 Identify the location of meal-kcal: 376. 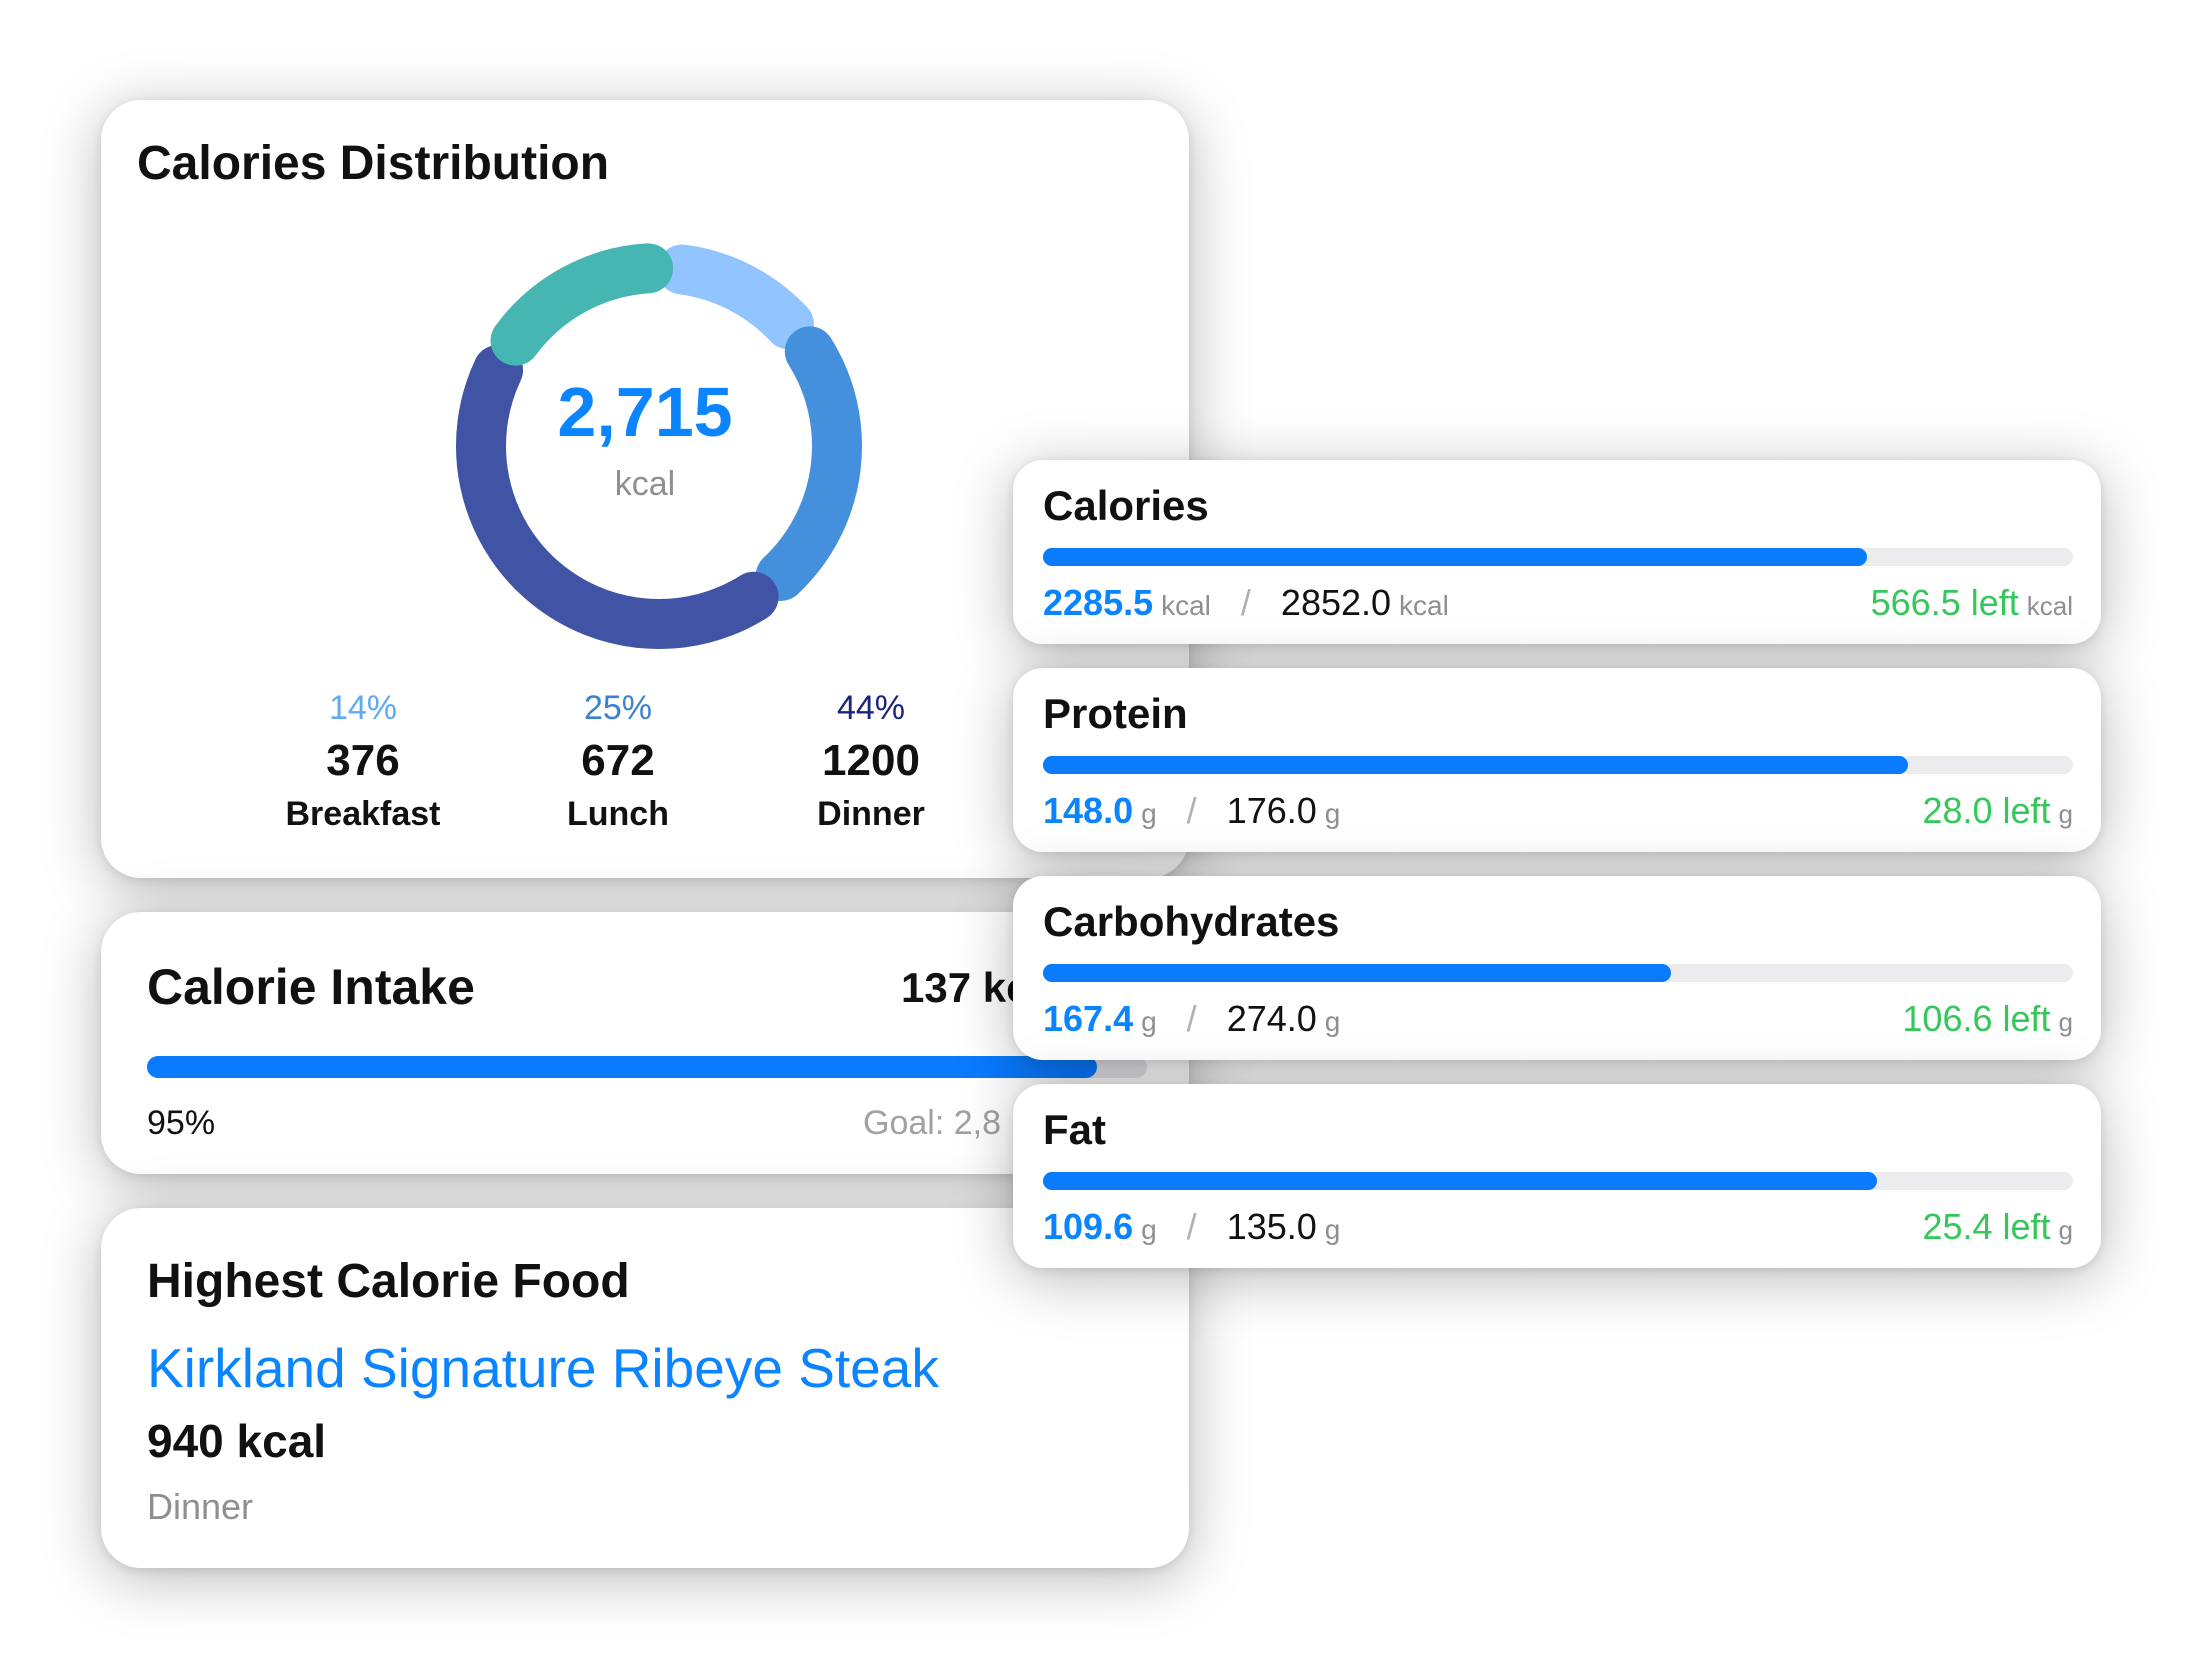
(363, 760).